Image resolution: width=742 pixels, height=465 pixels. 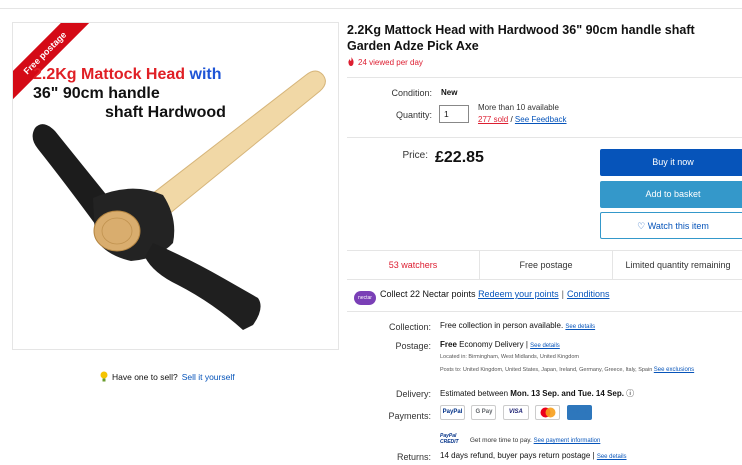 I want to click on top-divider, so click(x=371, y=8).